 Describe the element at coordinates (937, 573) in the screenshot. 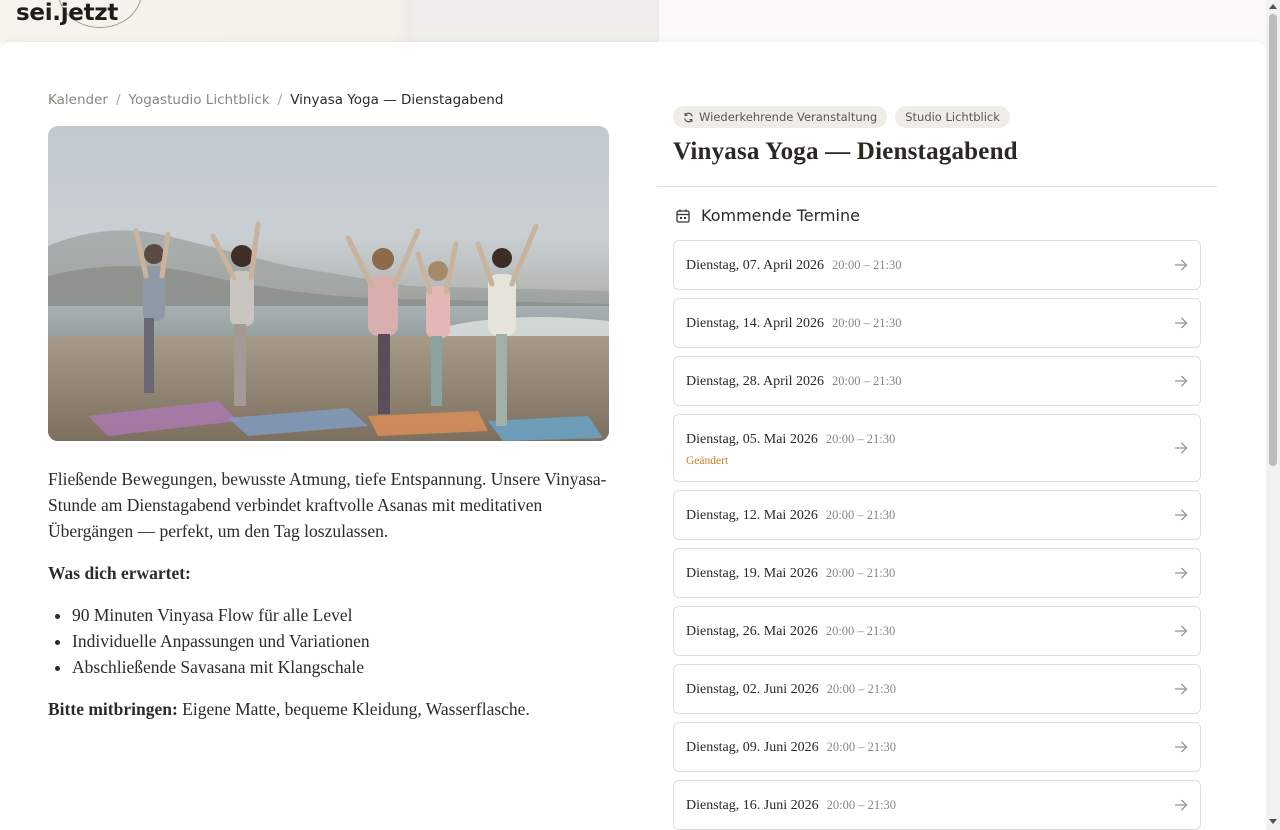

I see `date-row: Dienstag, 19. Mai 2026 20:00 – 21:30` at that location.